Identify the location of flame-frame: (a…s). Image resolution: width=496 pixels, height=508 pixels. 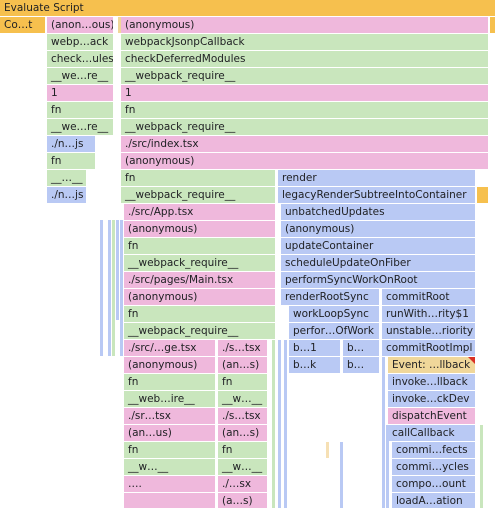
(243, 500).